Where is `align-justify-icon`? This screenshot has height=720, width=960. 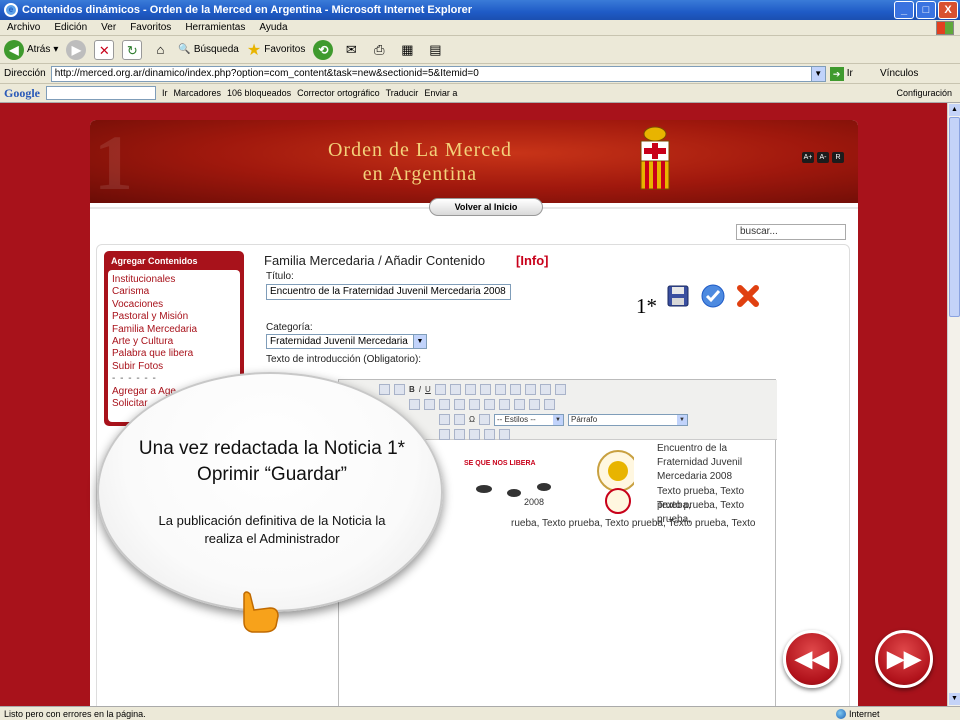 align-justify-icon is located at coordinates (459, 404).